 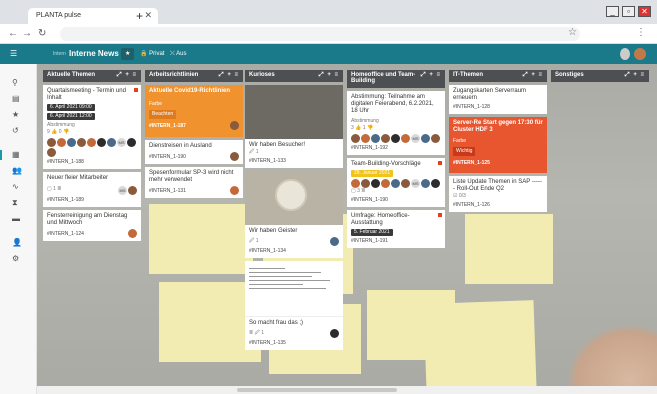 I want to click on minimize-button: _, so click(x=612, y=11).